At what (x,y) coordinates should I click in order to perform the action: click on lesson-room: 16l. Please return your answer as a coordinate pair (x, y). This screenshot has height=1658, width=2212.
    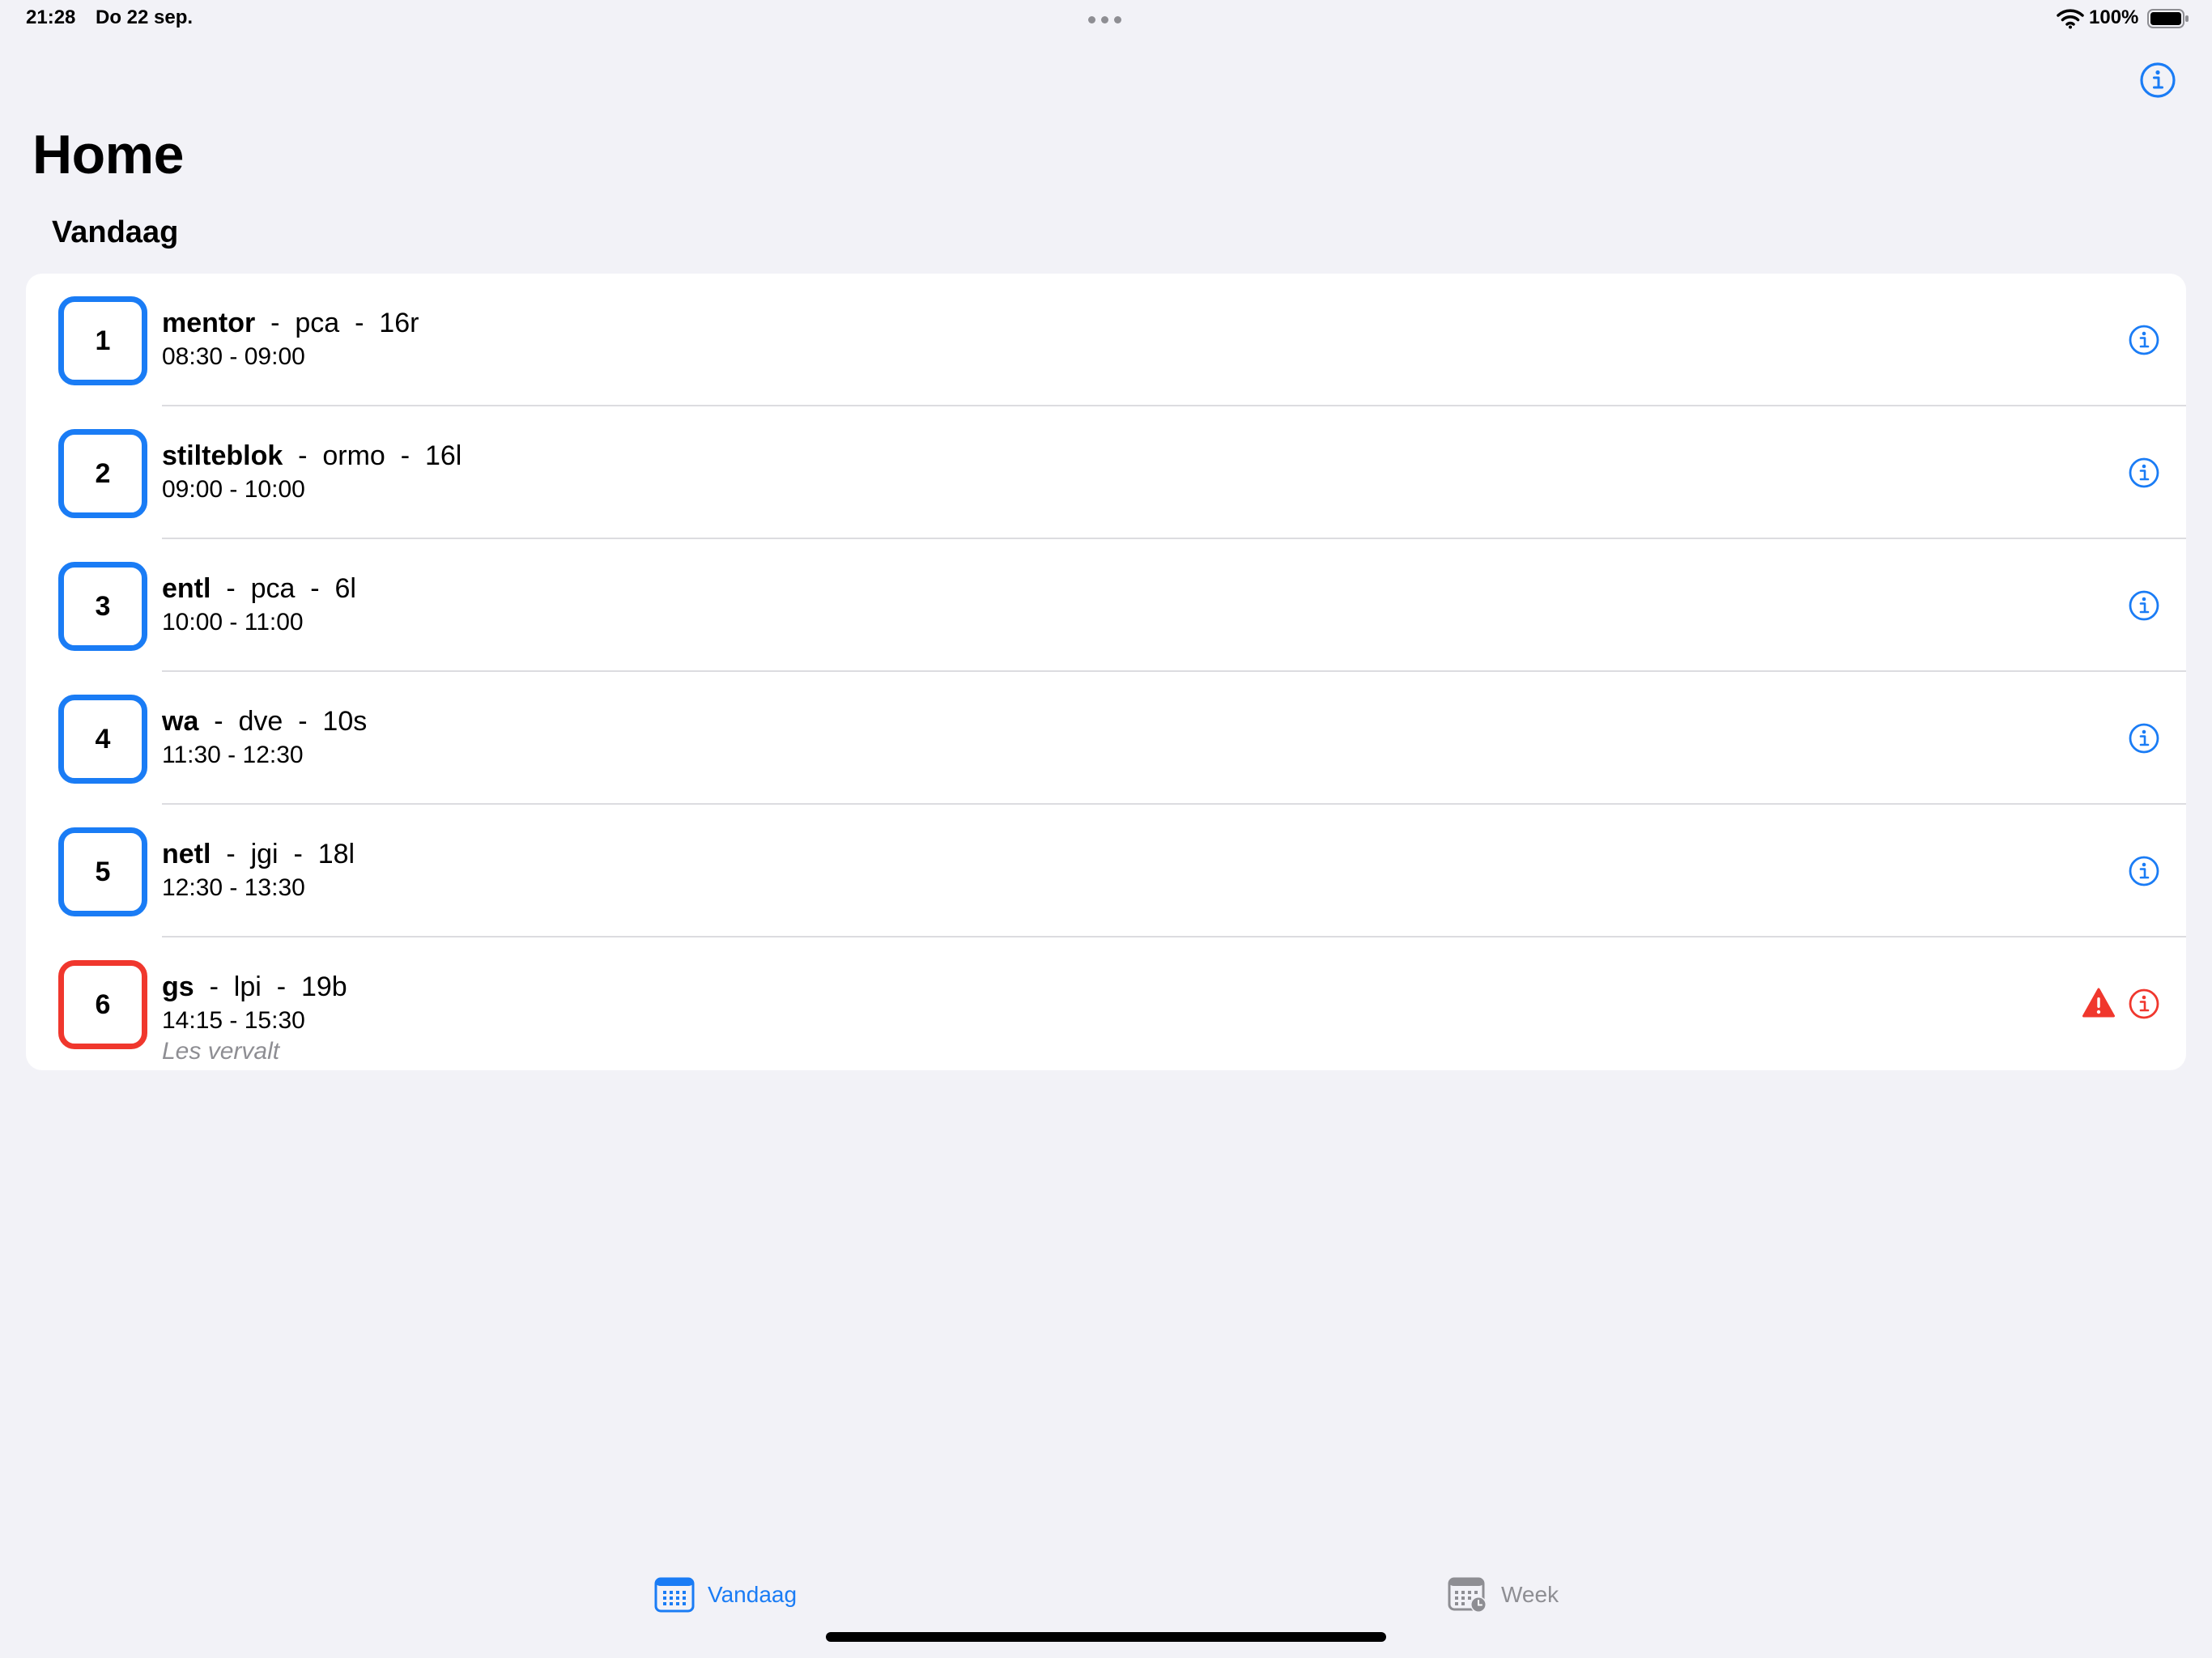
    Looking at the image, I should click on (443, 455).